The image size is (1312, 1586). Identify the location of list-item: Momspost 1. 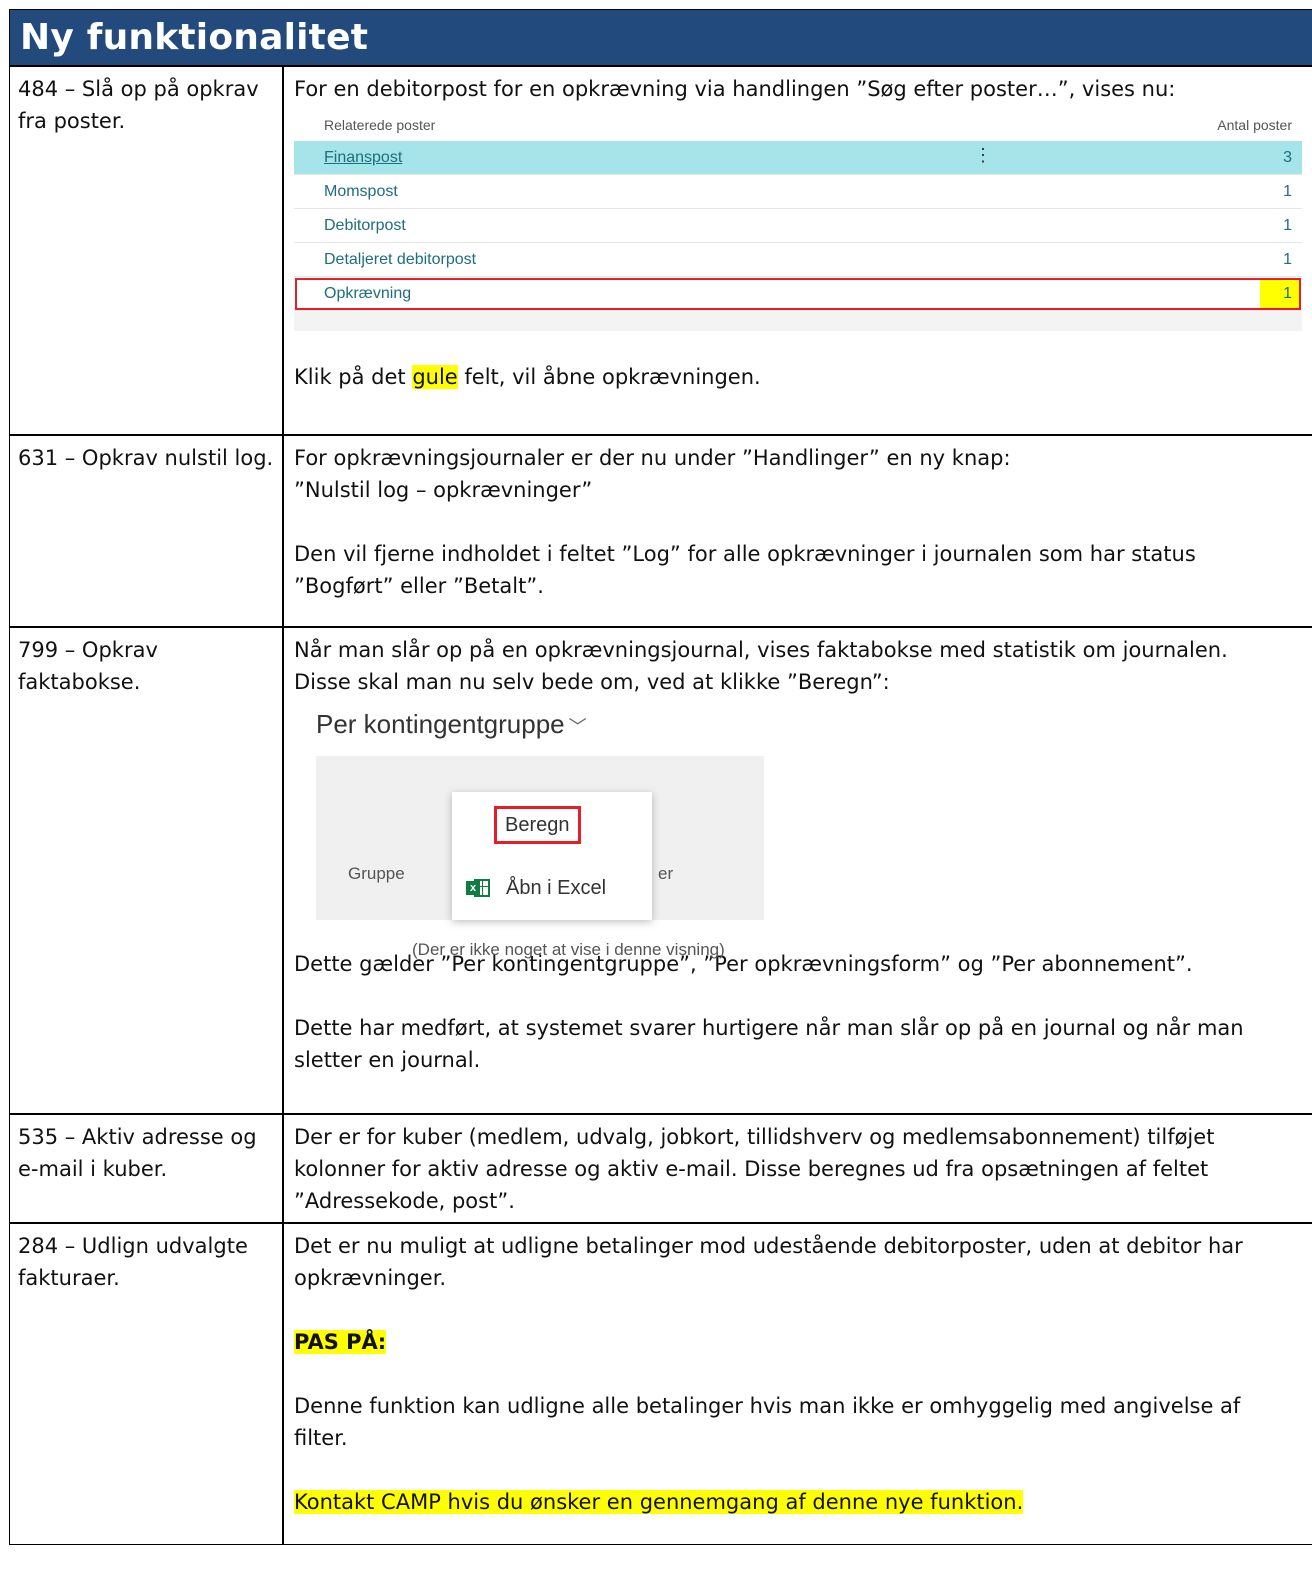
(798, 192).